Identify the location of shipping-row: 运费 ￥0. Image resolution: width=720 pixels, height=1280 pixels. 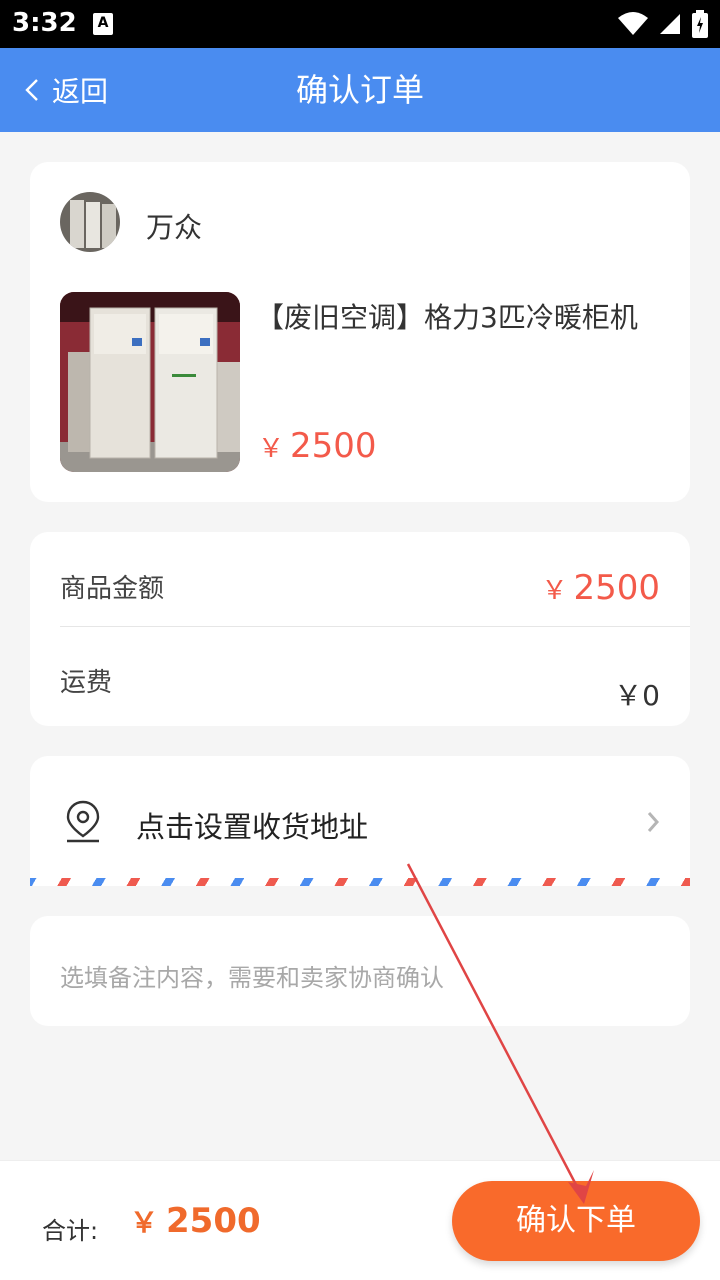
(360, 673).